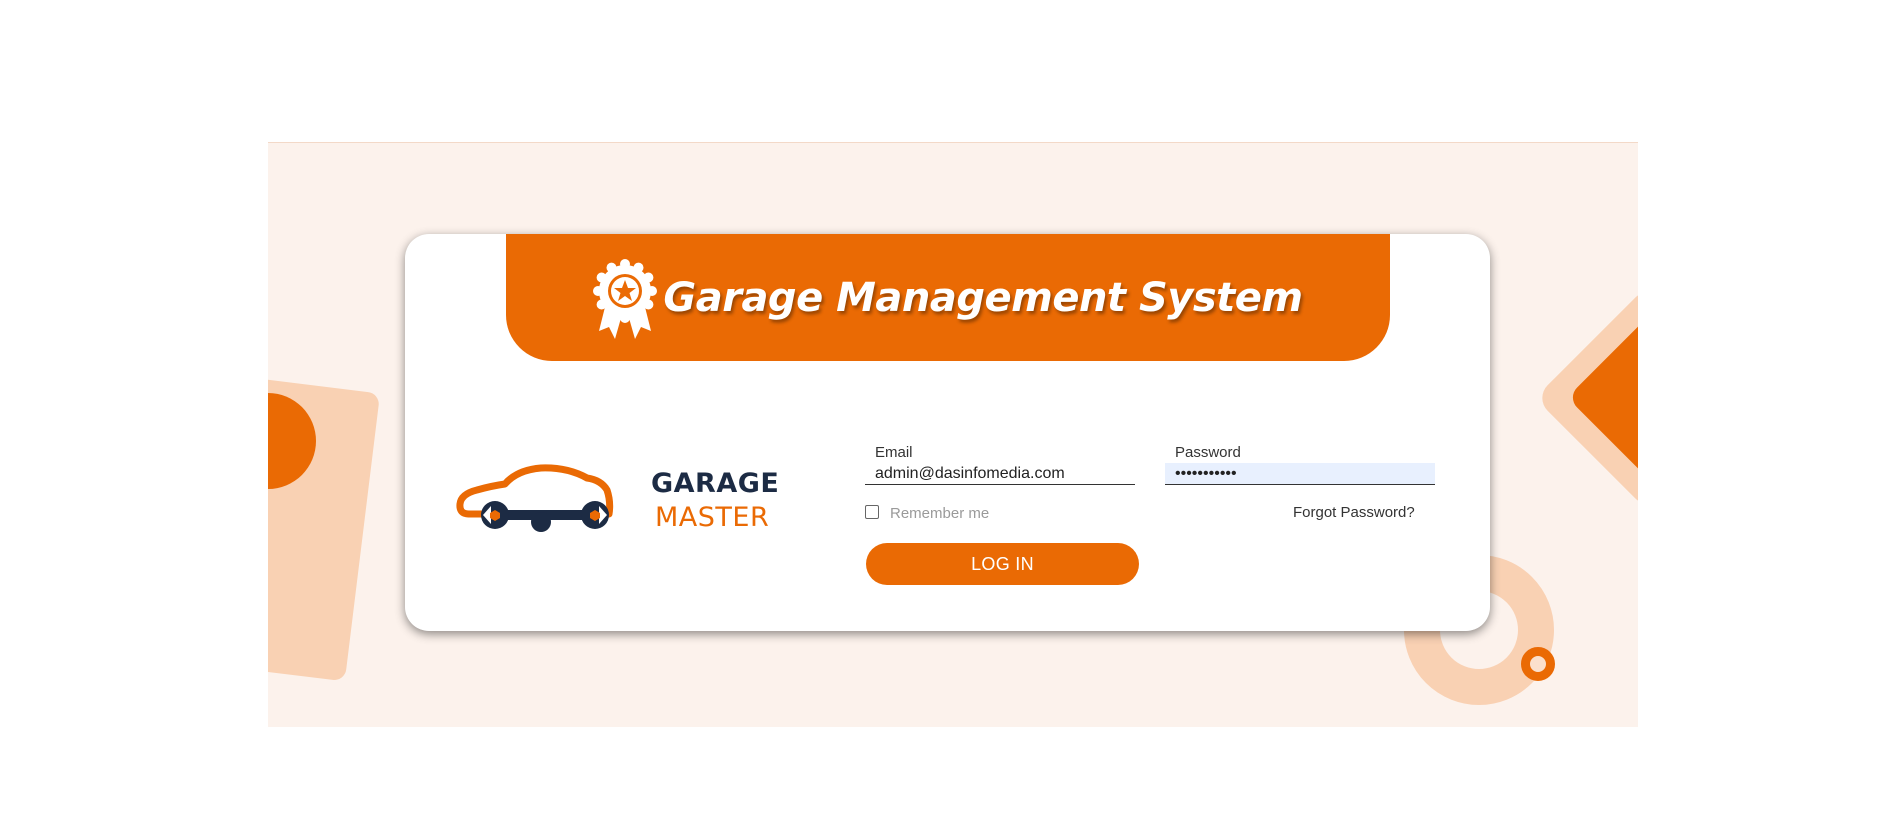 The width and height of the screenshot is (1886, 834). Describe the element at coordinates (625, 298) in the screenshot. I see `award-ribbon-icon` at that location.